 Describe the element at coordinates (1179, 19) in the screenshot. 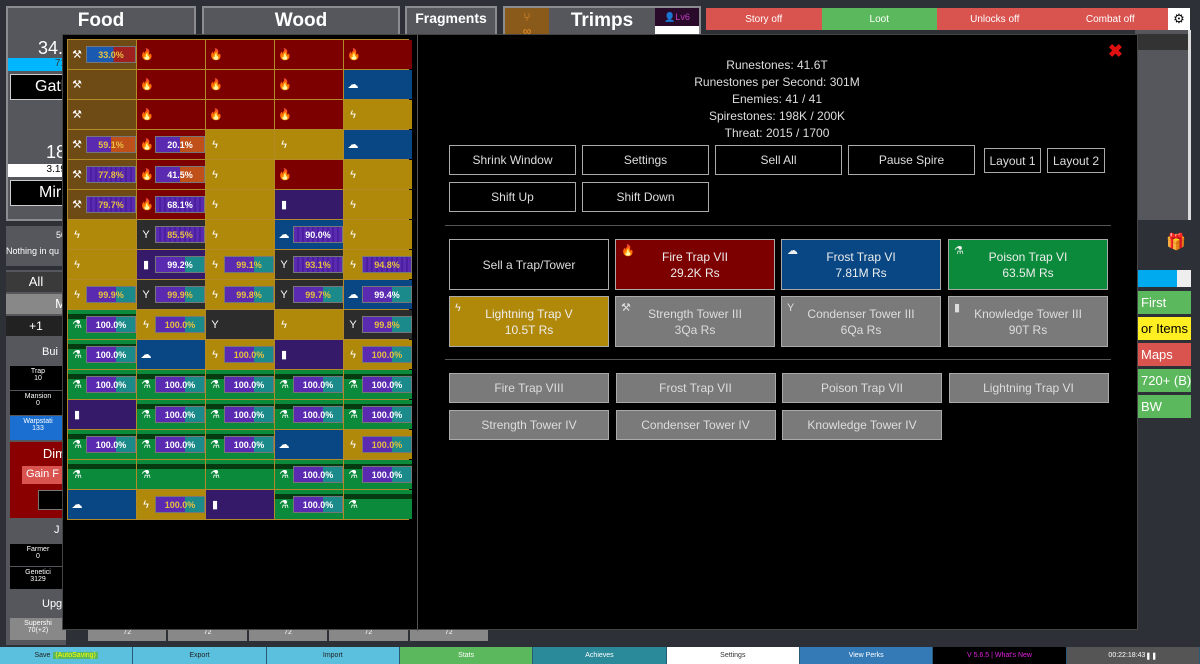

I see `gear-icon: ⚙` at that location.